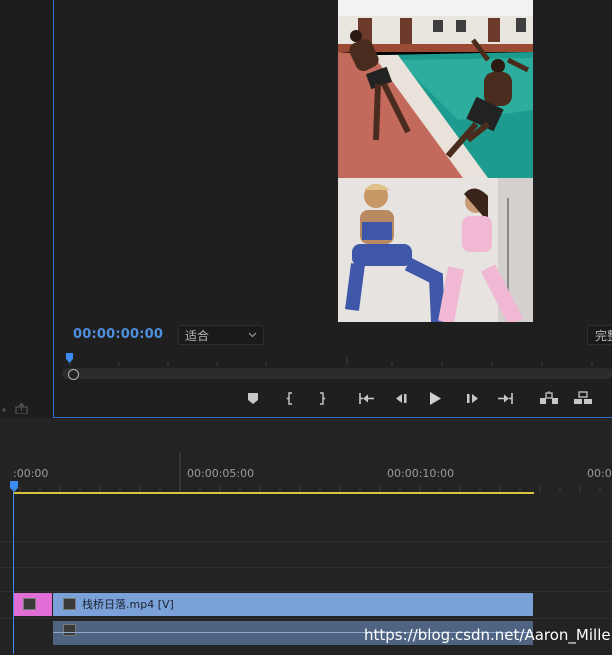 The width and height of the screenshot is (612, 655). I want to click on mark-out-icon, so click(323, 398).